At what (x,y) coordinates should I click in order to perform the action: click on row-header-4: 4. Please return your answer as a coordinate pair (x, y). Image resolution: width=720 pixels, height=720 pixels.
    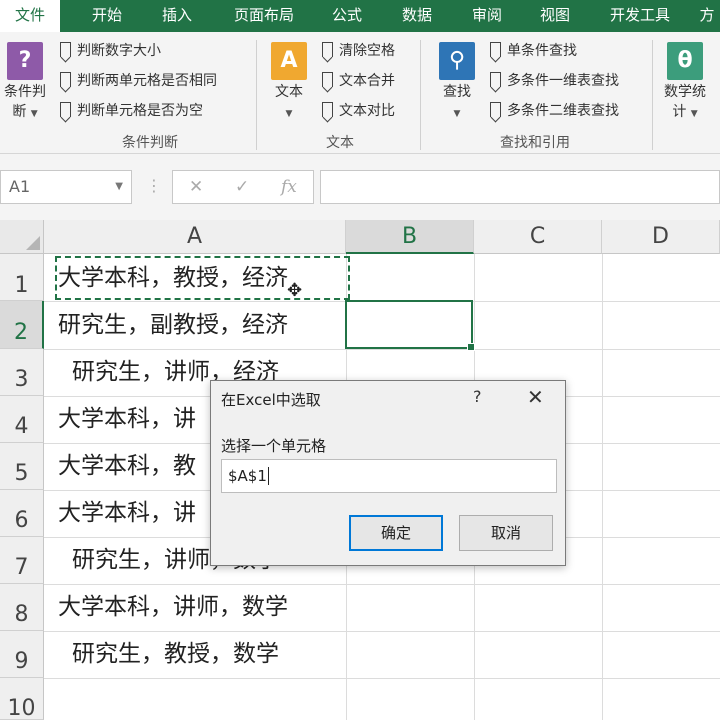
    Looking at the image, I should click on (22, 419).